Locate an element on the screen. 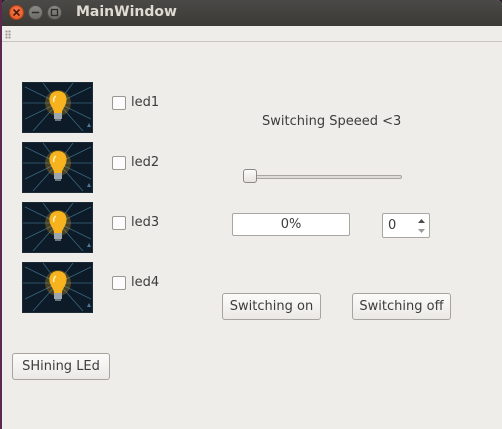  maximize-icon is located at coordinates (54, 12).